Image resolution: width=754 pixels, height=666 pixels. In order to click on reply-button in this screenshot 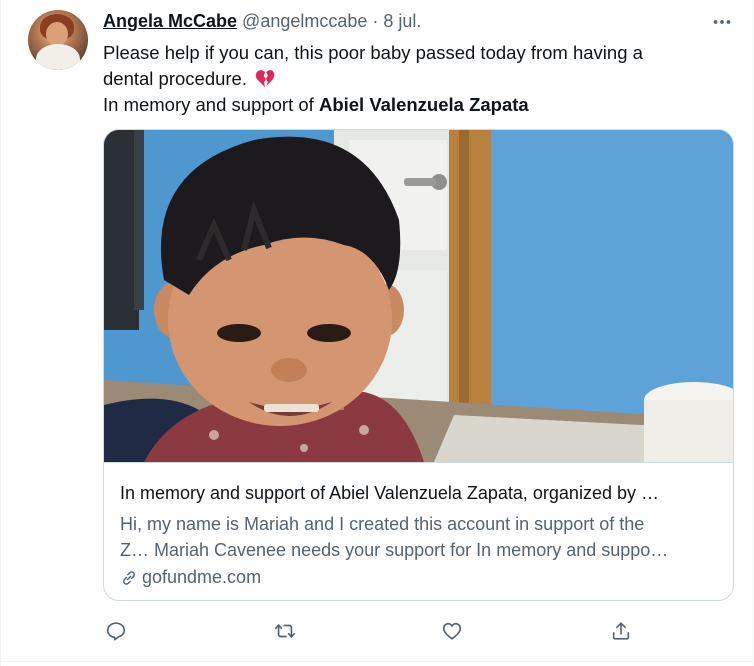, I will do `click(116, 631)`.